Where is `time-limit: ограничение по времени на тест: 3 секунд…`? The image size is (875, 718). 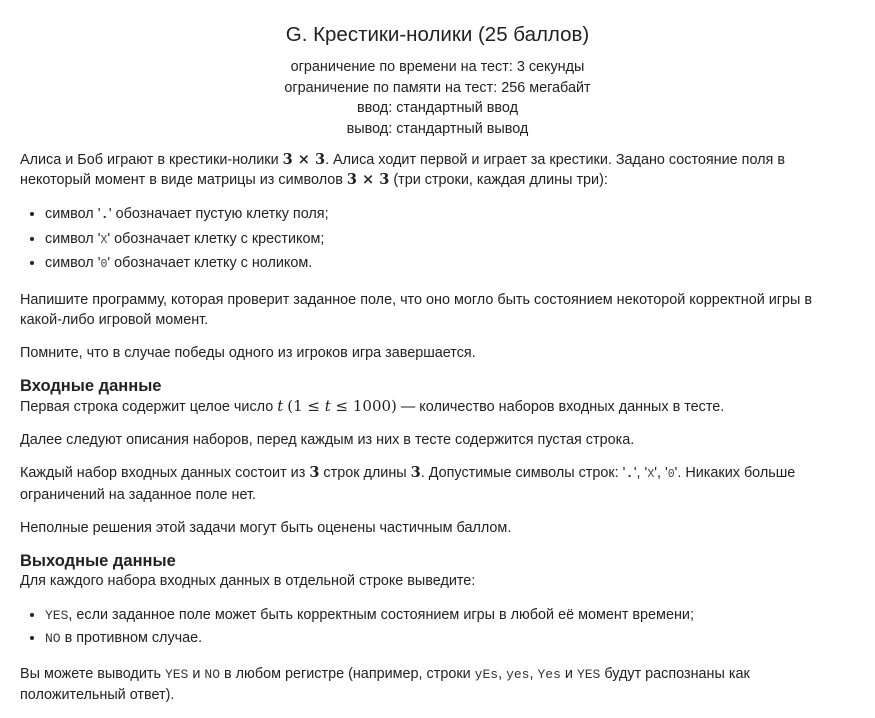
time-limit: ограничение по времени на тест: 3 секунд… is located at coordinates (437, 67).